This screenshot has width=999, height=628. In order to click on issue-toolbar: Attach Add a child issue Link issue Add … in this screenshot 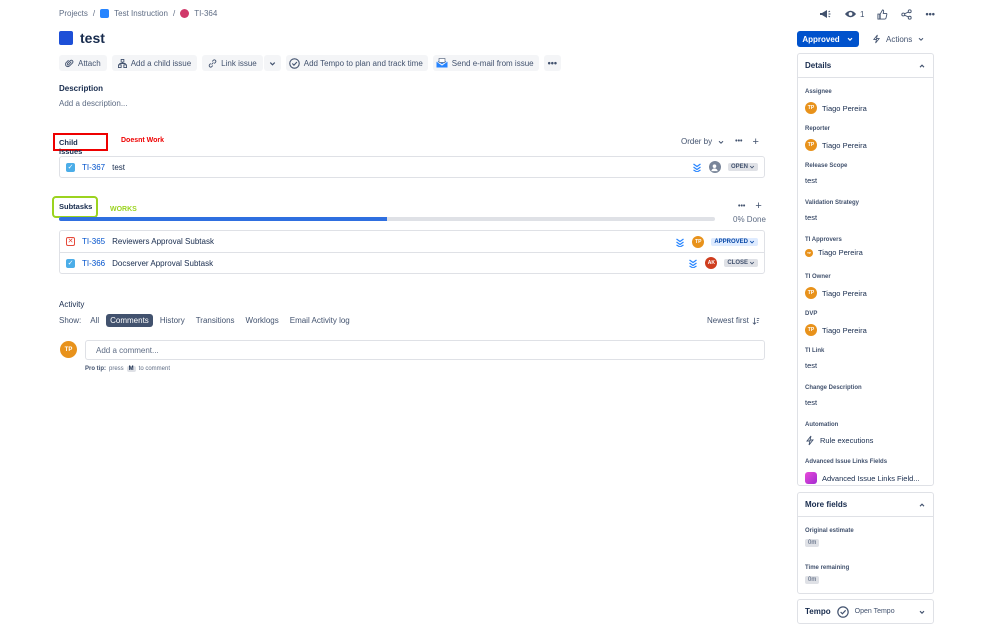, I will do `click(310, 63)`.